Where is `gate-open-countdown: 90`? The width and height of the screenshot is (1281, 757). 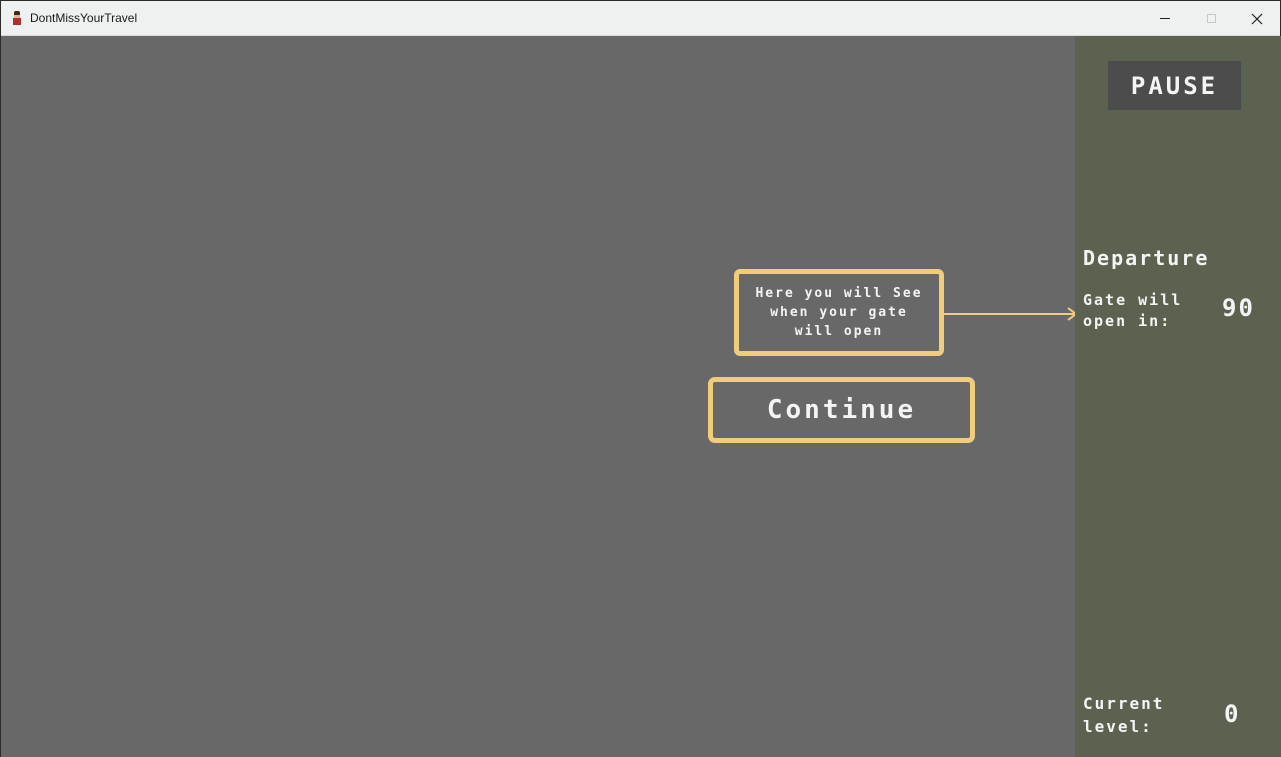 gate-open-countdown: 90 is located at coordinates (1238, 308).